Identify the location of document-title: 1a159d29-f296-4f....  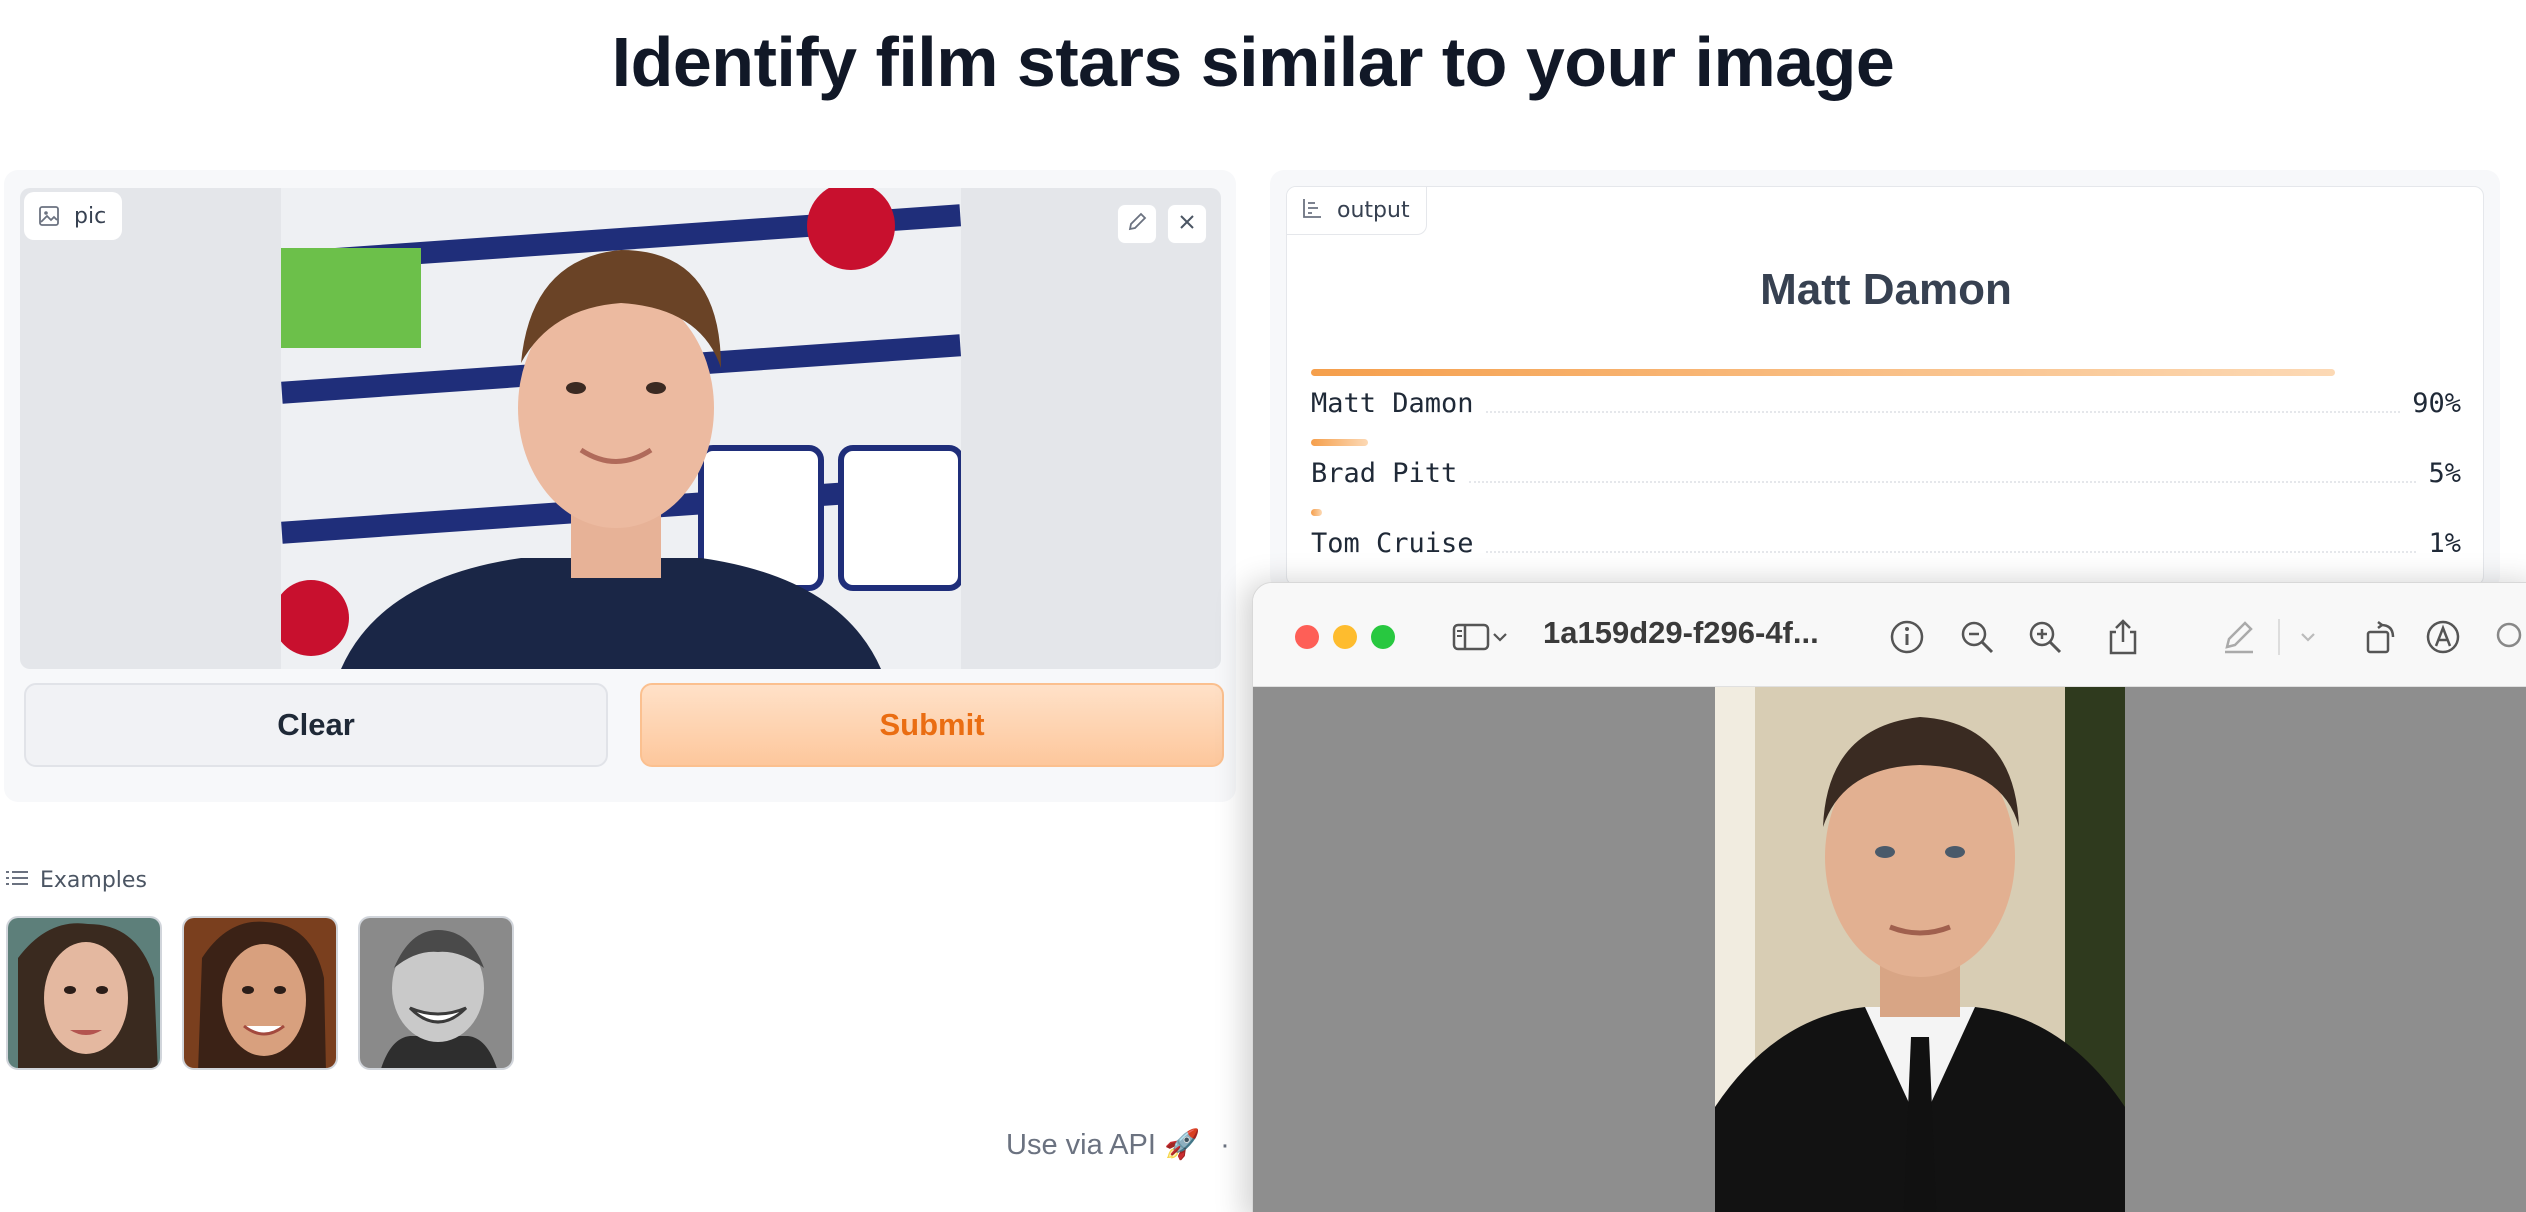
(1681, 632).